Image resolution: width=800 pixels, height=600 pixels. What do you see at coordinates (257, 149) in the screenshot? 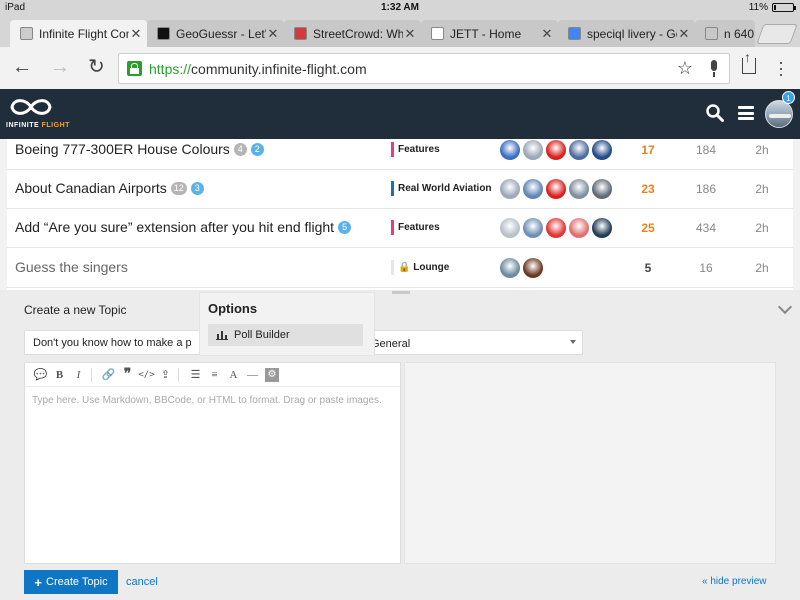
I see `new-posts-badge: 2` at bounding box center [257, 149].